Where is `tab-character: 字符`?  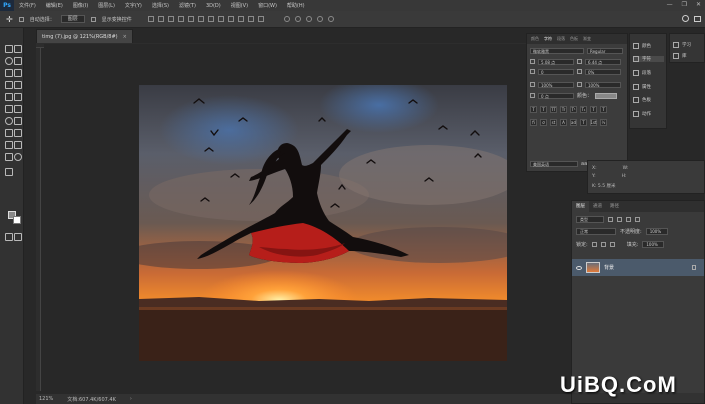 tab-character: 字符 is located at coordinates (548, 39).